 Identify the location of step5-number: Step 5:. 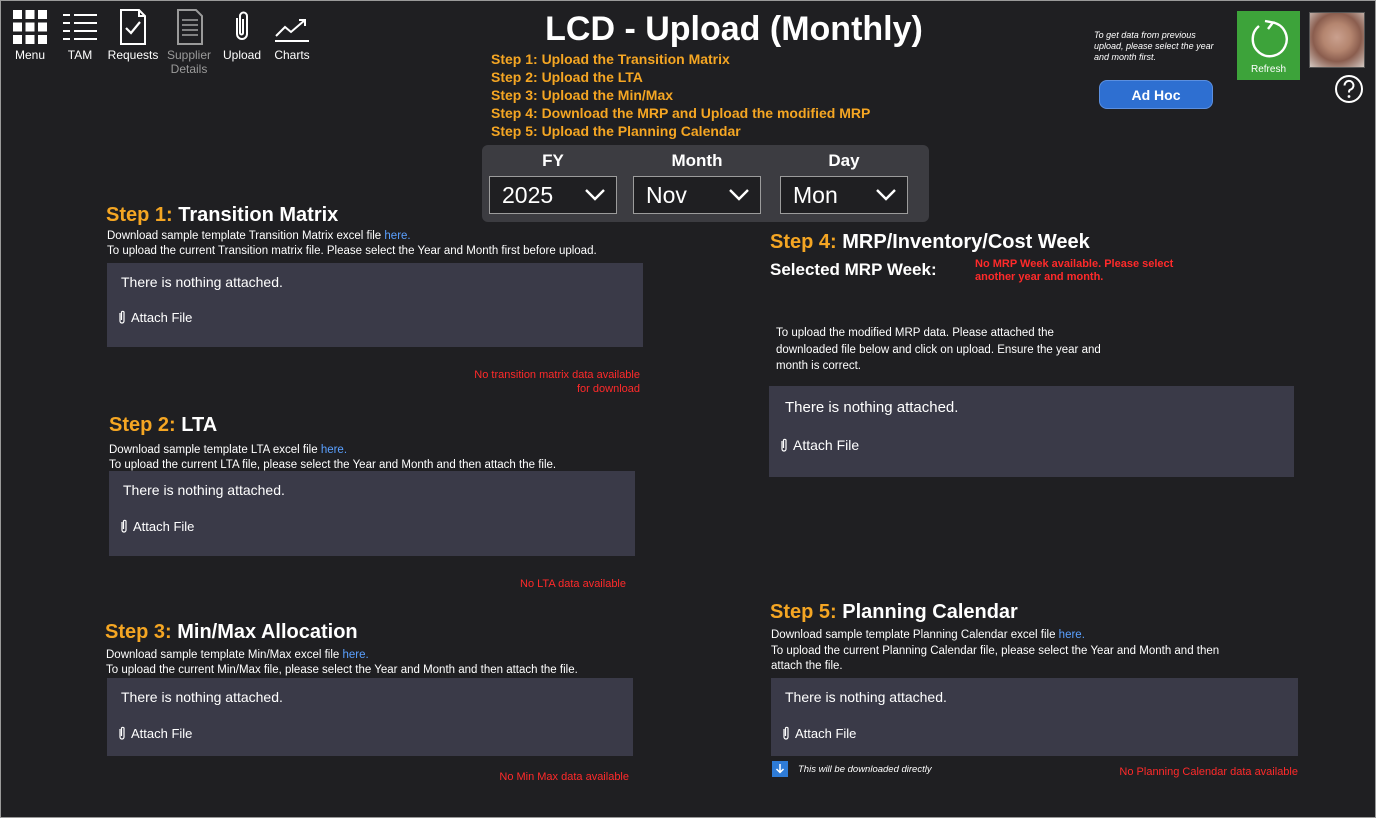
(803, 612).